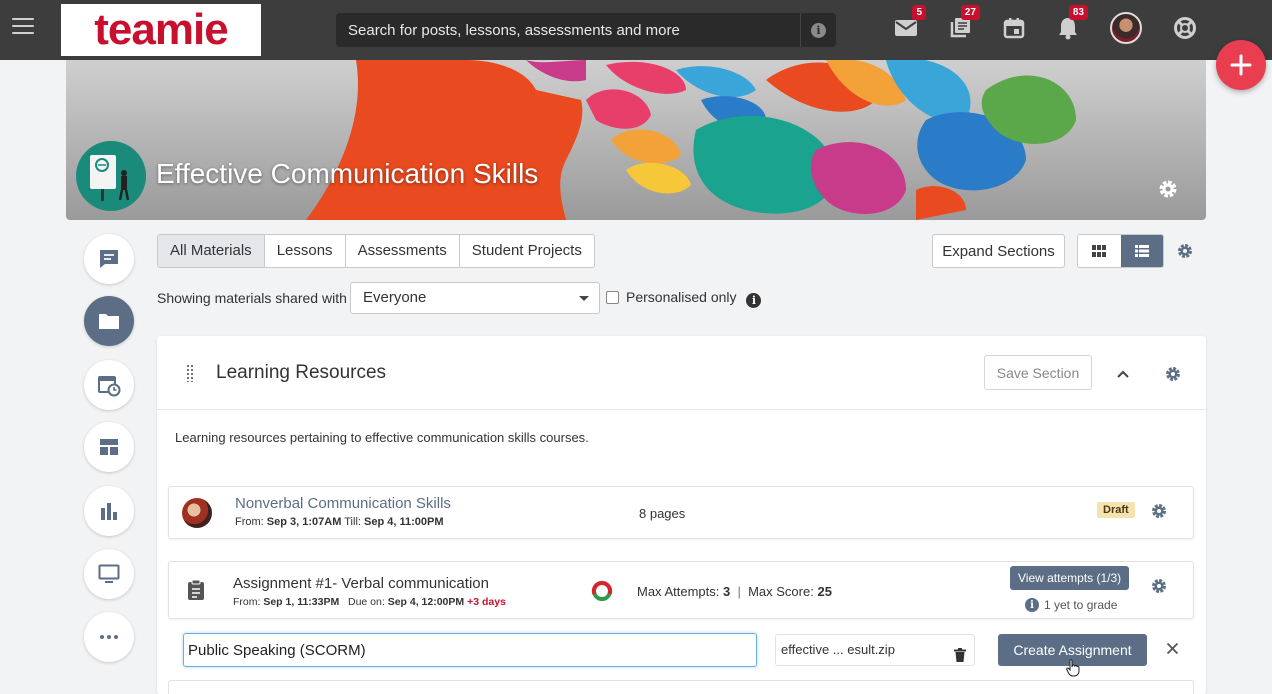  What do you see at coordinates (475, 298) in the screenshot?
I see `shared-with-select: Everyone` at bounding box center [475, 298].